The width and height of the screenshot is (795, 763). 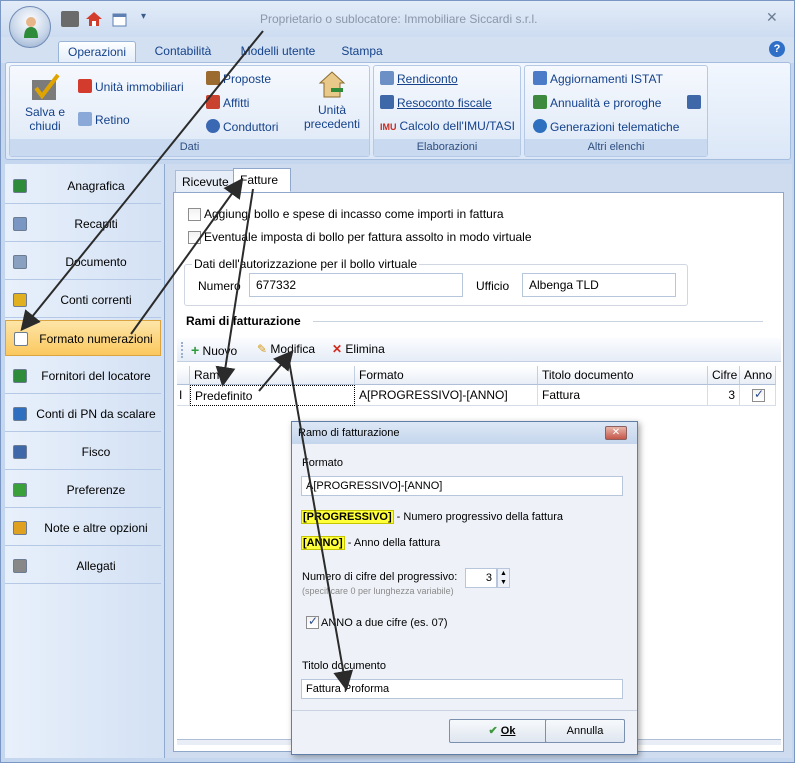 I want to click on resoconto-fiscale-button: Resoconto fiscale, so click(x=436, y=102).